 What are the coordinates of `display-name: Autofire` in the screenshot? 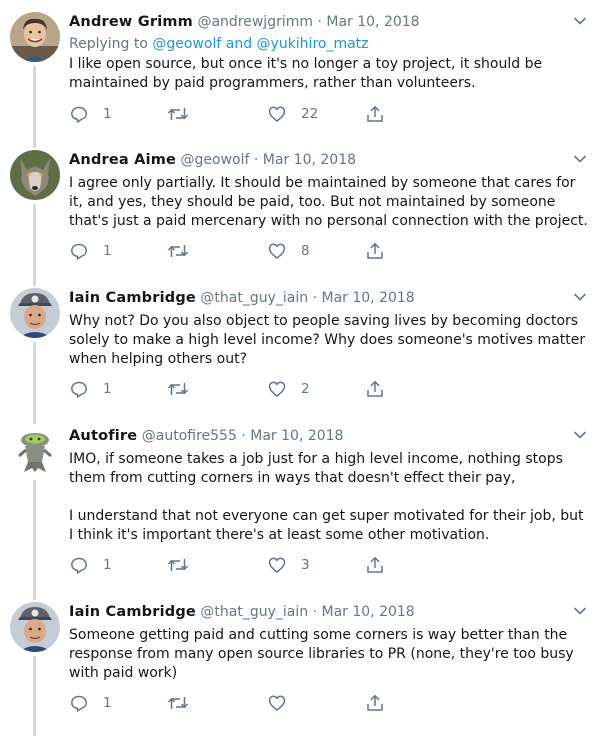 It's located at (103, 436).